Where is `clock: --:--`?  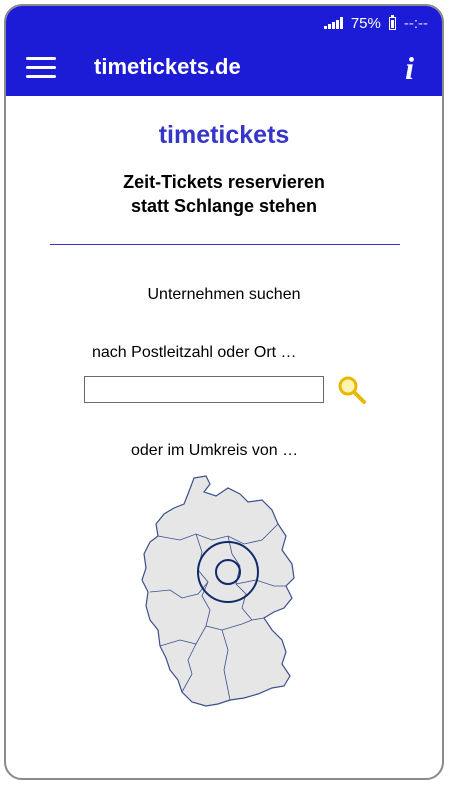 clock: --:-- is located at coordinates (415, 23).